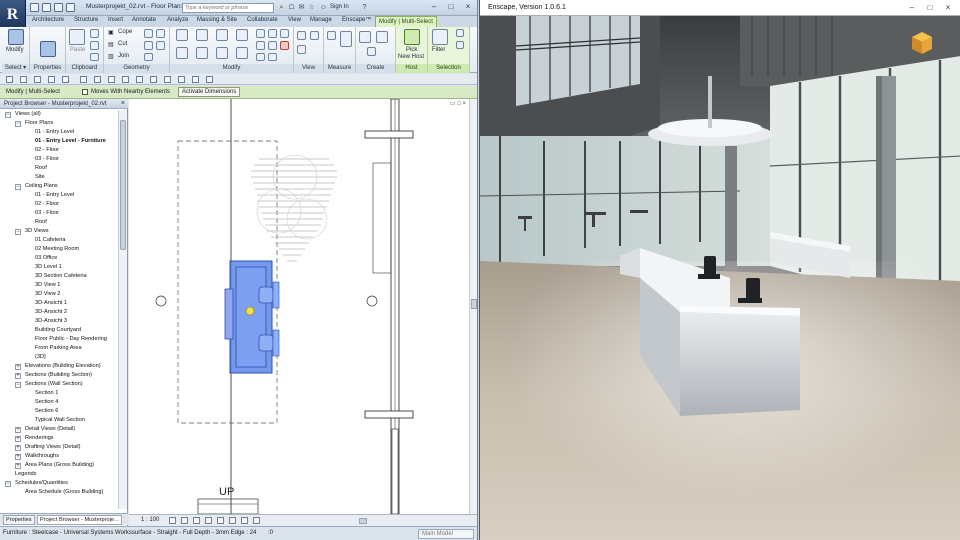 Image resolution: width=960 pixels, height=540 pixels. Describe the element at coordinates (39, 123) in the screenshot. I see `tree-item: Floor Plans` at that location.